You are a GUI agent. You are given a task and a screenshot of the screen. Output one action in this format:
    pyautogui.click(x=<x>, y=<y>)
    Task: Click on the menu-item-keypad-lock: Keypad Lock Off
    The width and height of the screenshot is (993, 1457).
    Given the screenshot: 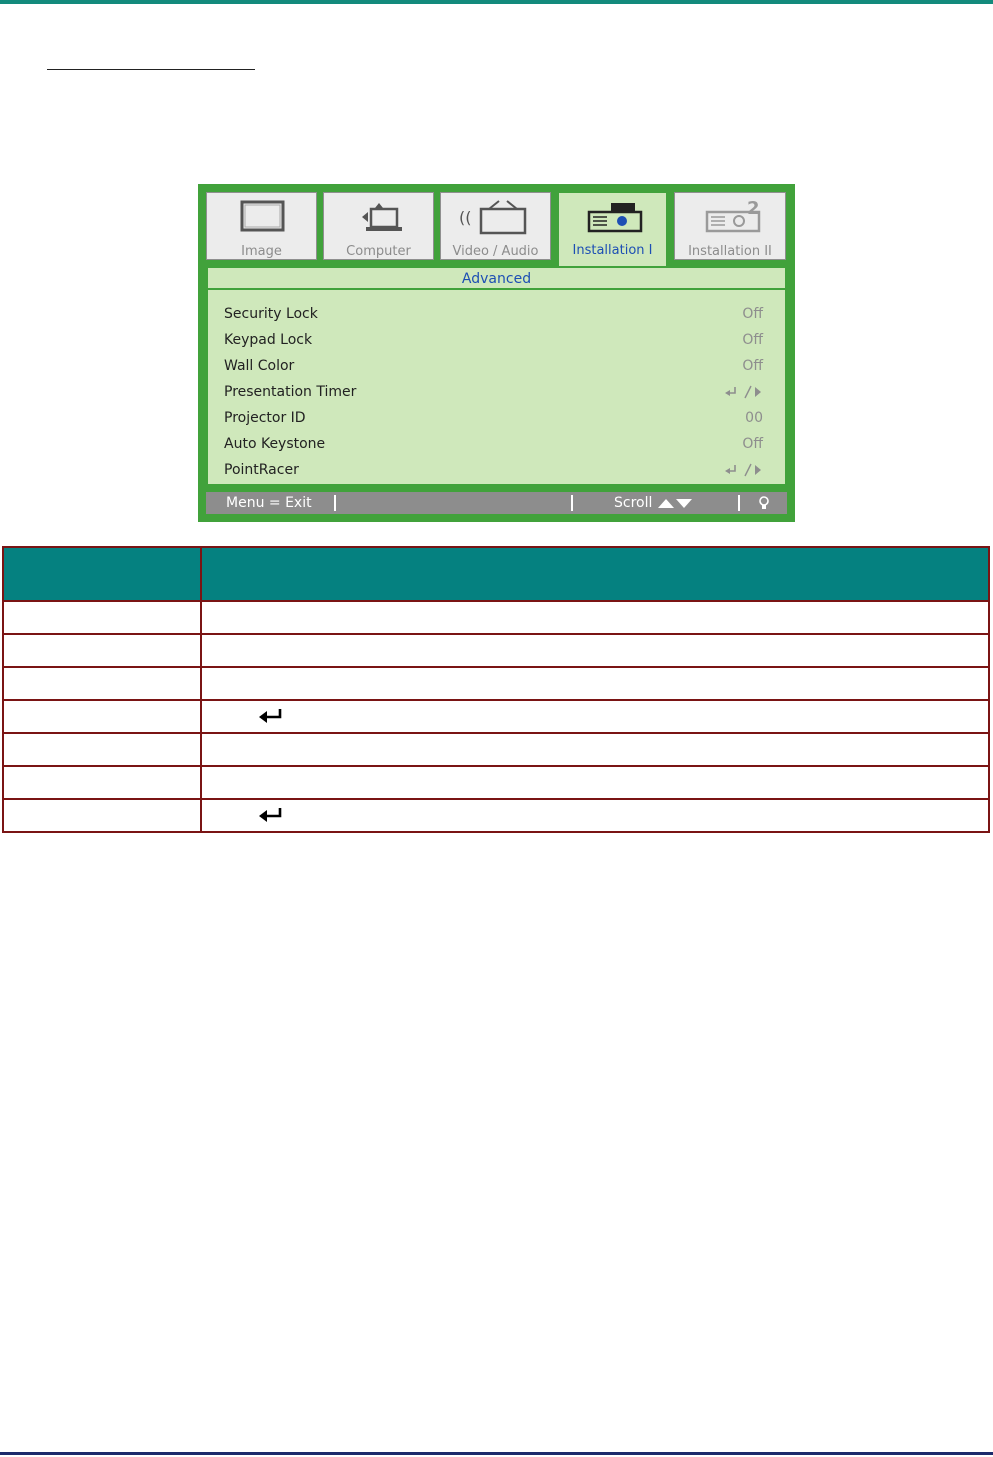 What is the action you would take?
    pyautogui.click(x=493, y=340)
    